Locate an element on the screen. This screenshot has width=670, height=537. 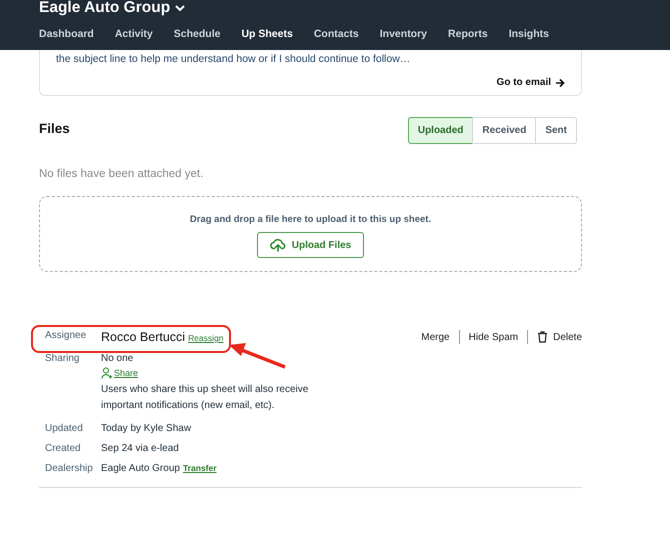
nav-tab: Reports is located at coordinates (468, 34).